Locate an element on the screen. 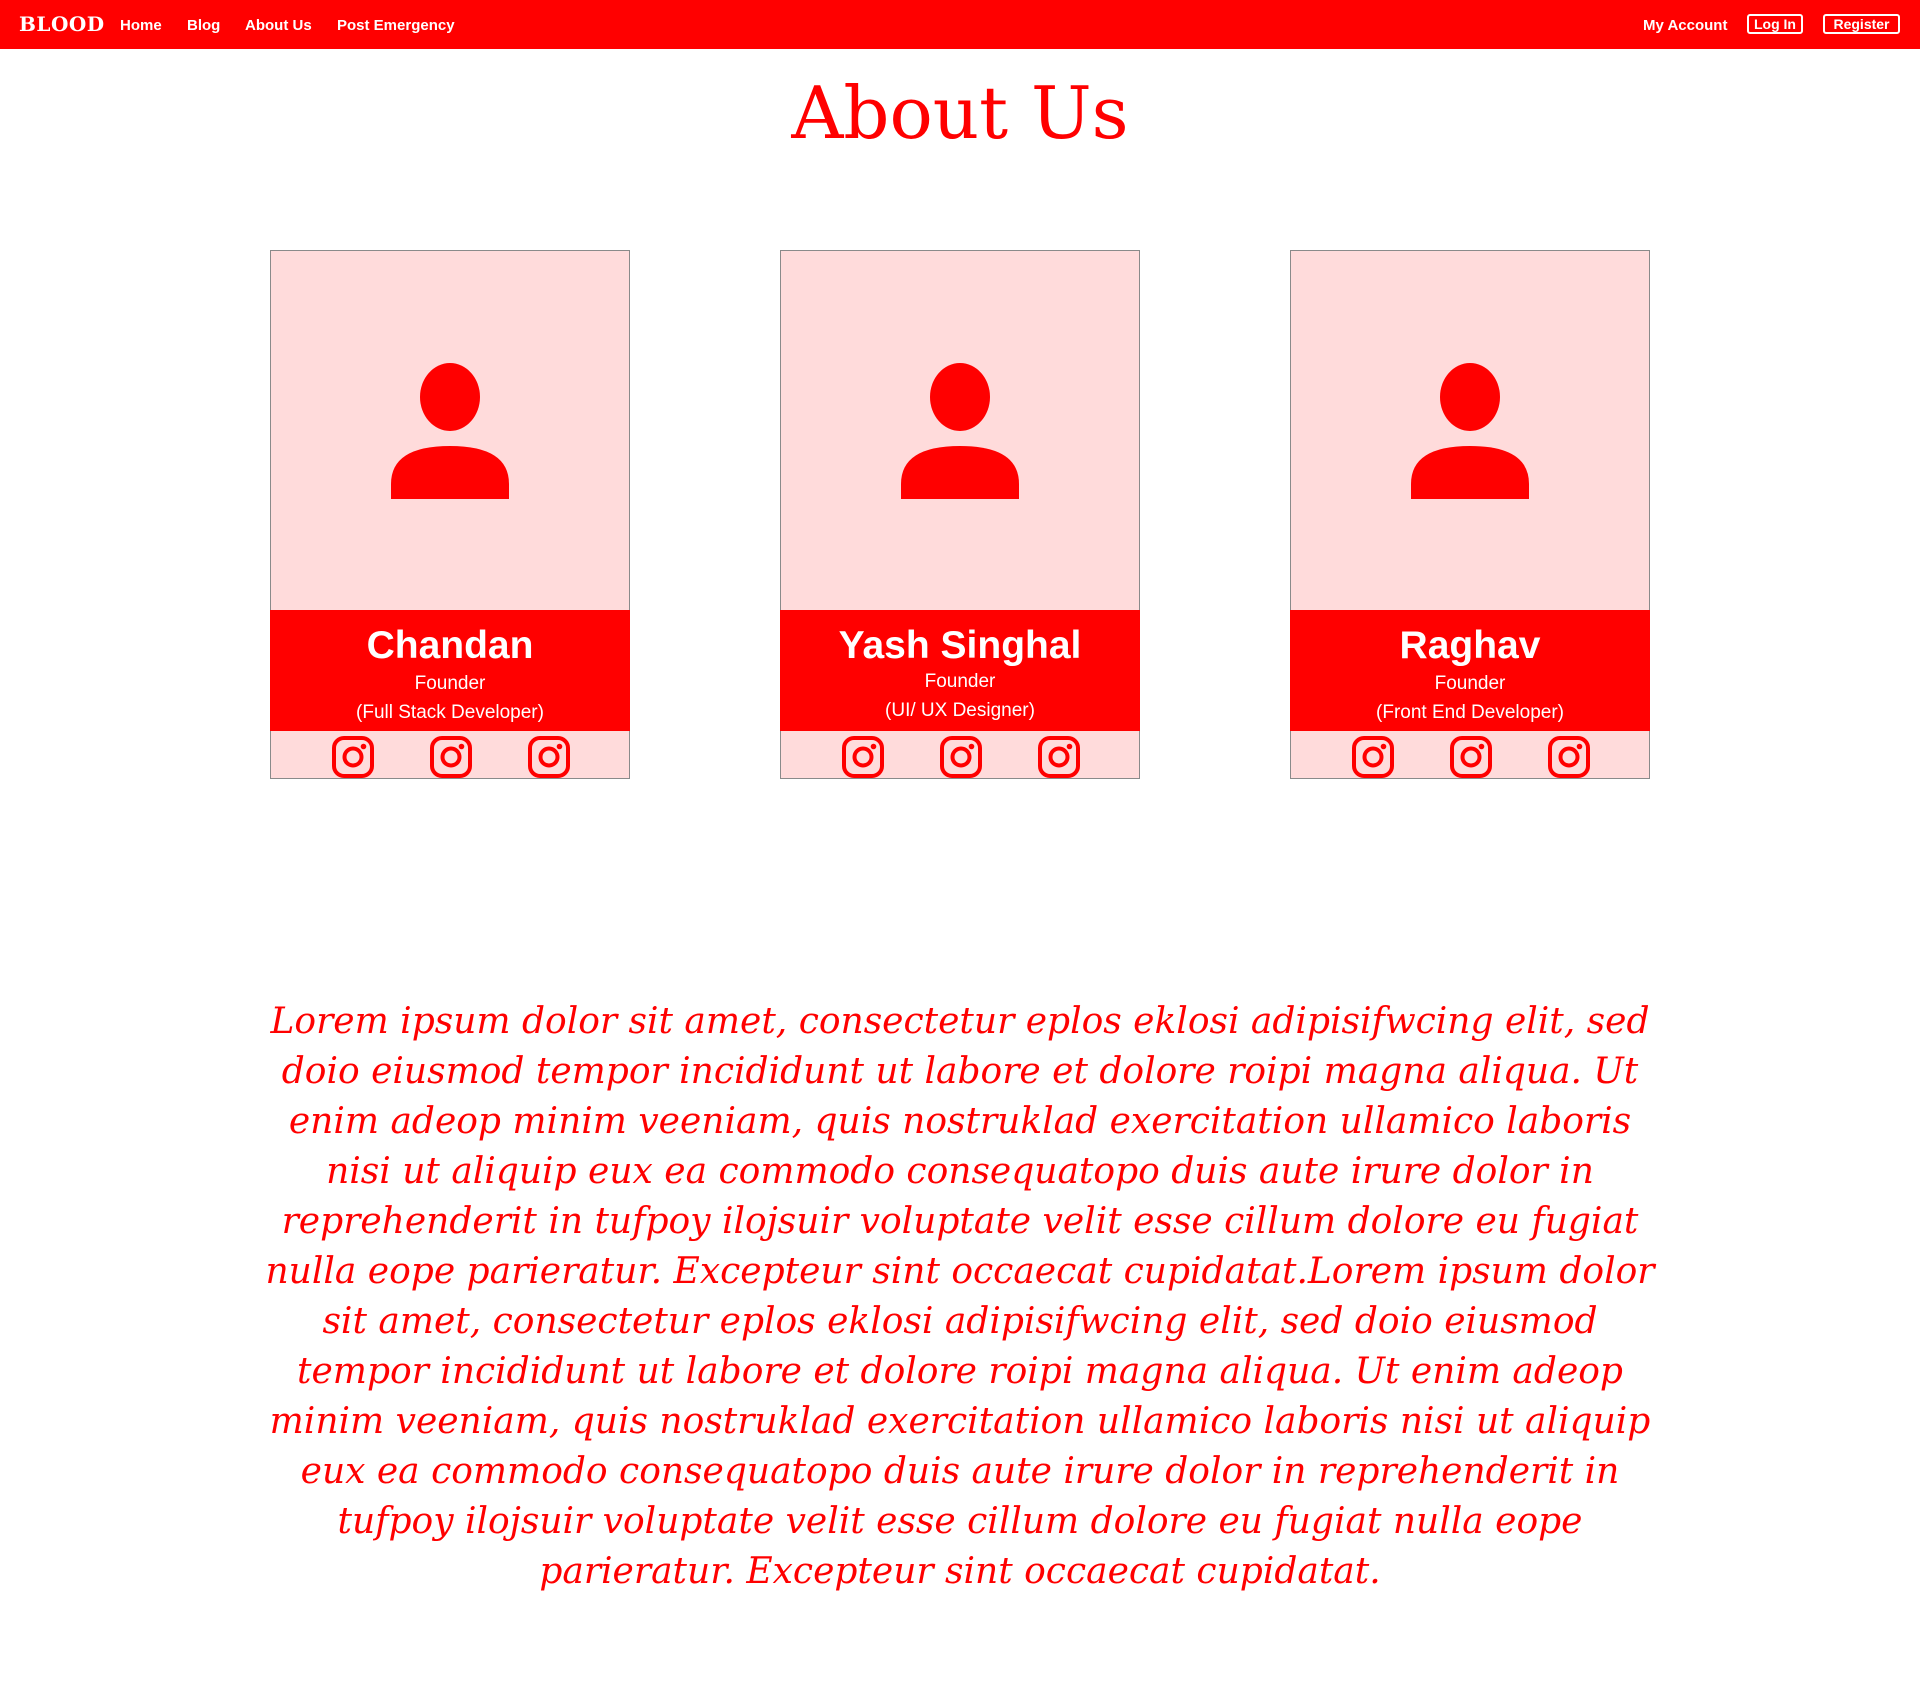  nav-link-home: Home is located at coordinates (141, 26).